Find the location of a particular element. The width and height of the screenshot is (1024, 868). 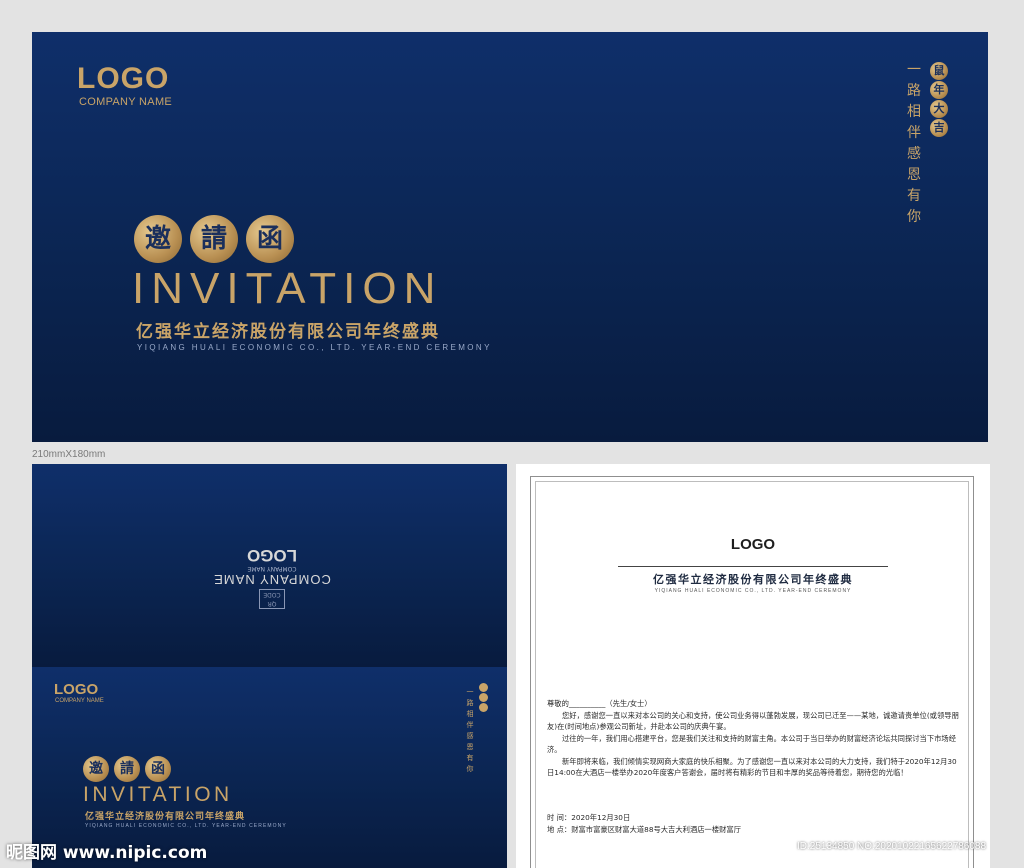

letter-title-cn: 亿强华立经济股份有限公司年终盛典 is located at coordinates (753, 579).